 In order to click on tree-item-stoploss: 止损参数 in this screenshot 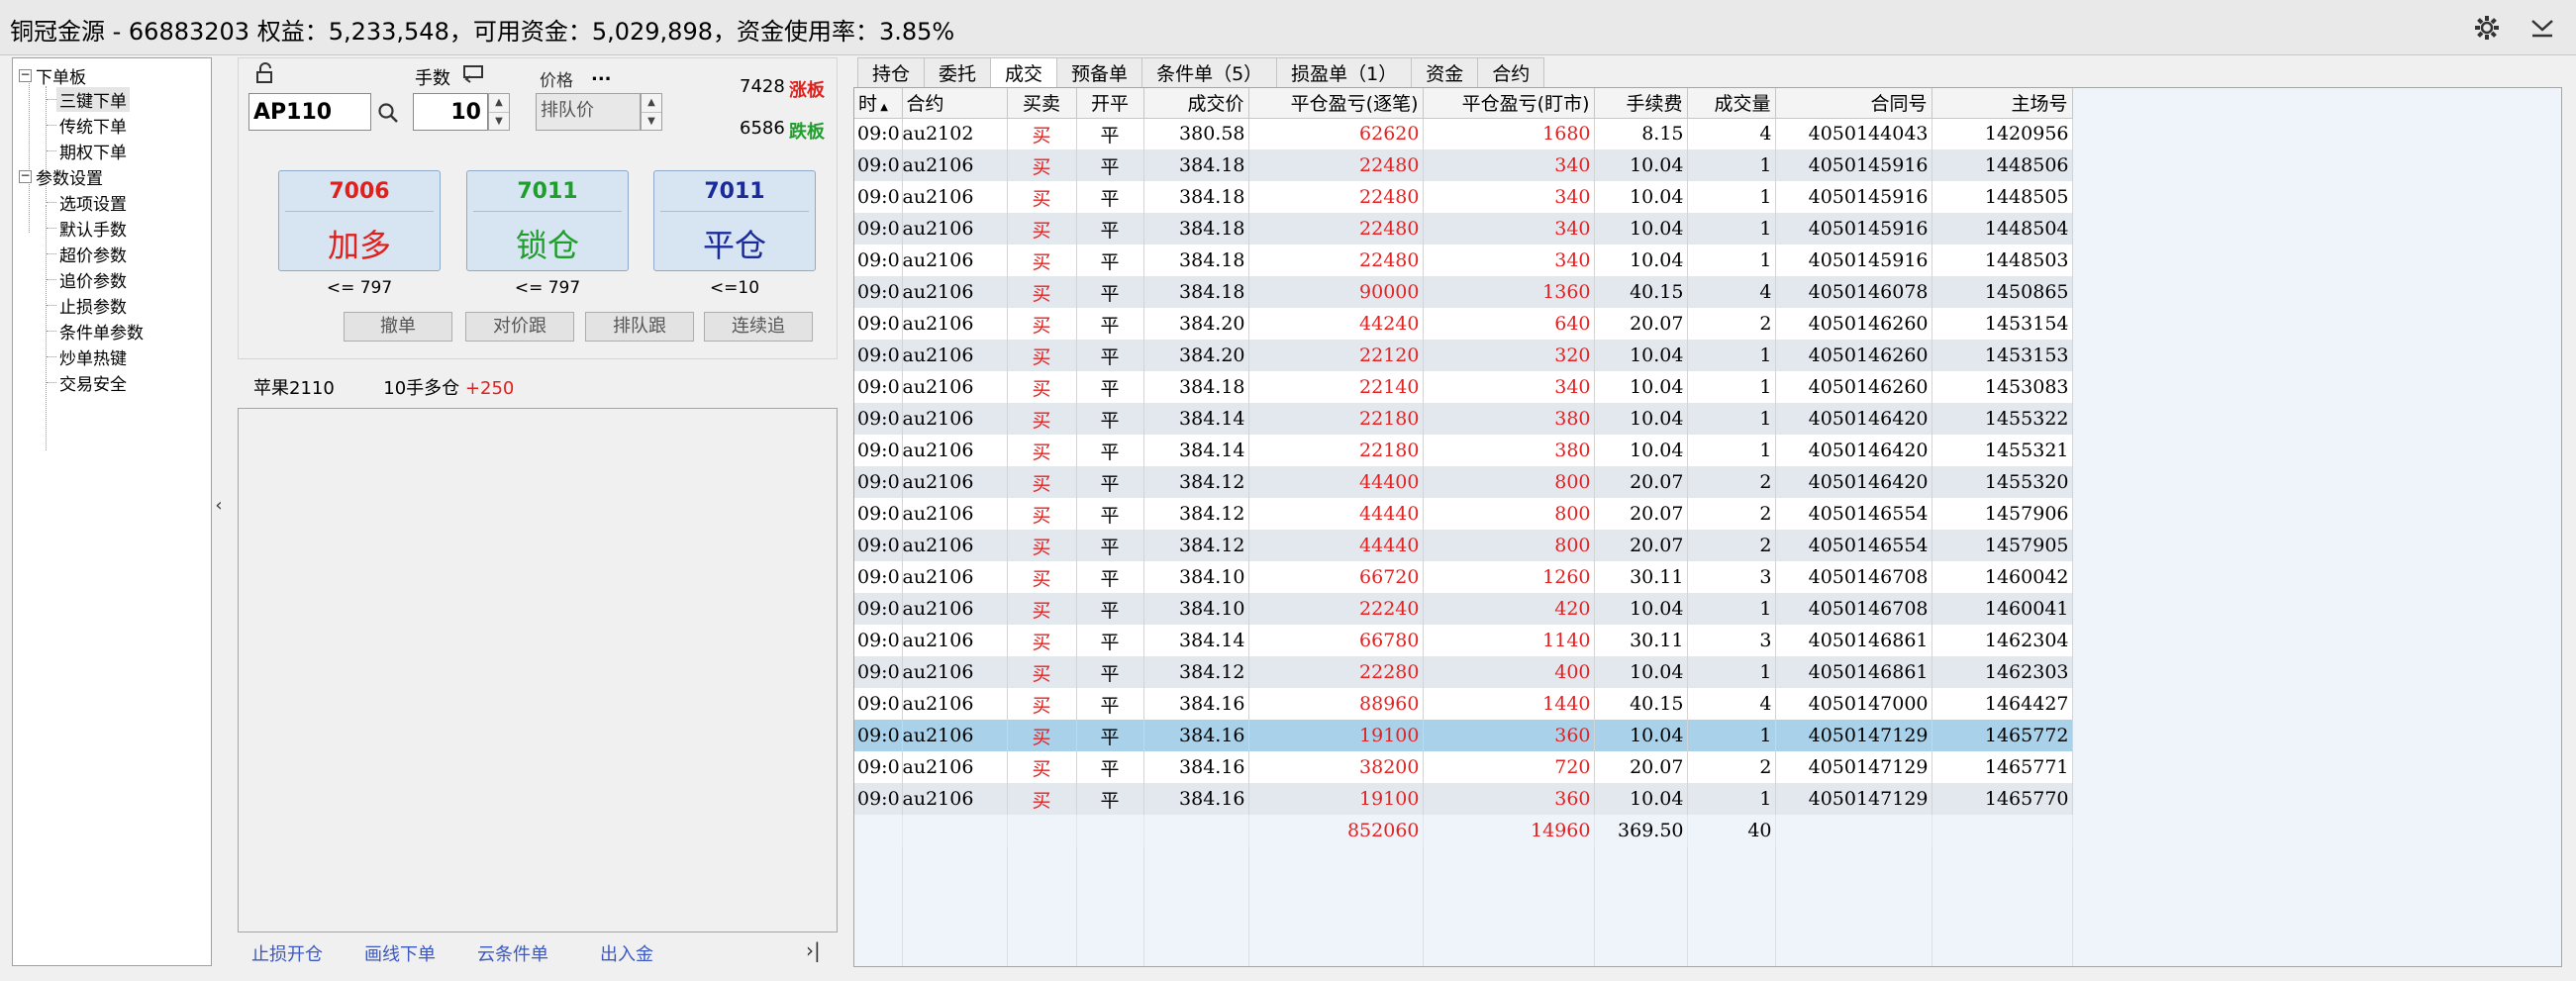, I will do `click(93, 305)`.